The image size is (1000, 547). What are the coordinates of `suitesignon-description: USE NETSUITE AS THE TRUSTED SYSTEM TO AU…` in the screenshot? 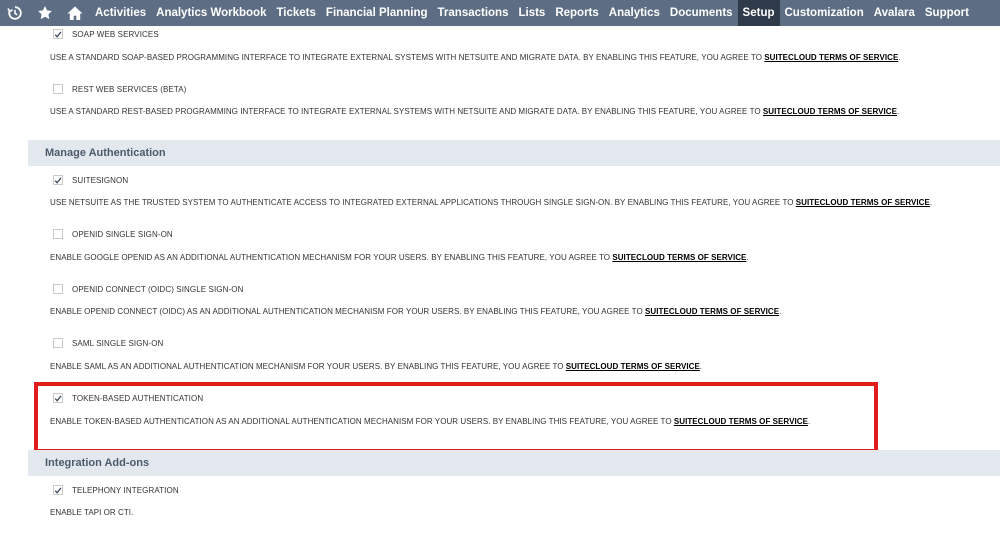 It's located at (491, 202).